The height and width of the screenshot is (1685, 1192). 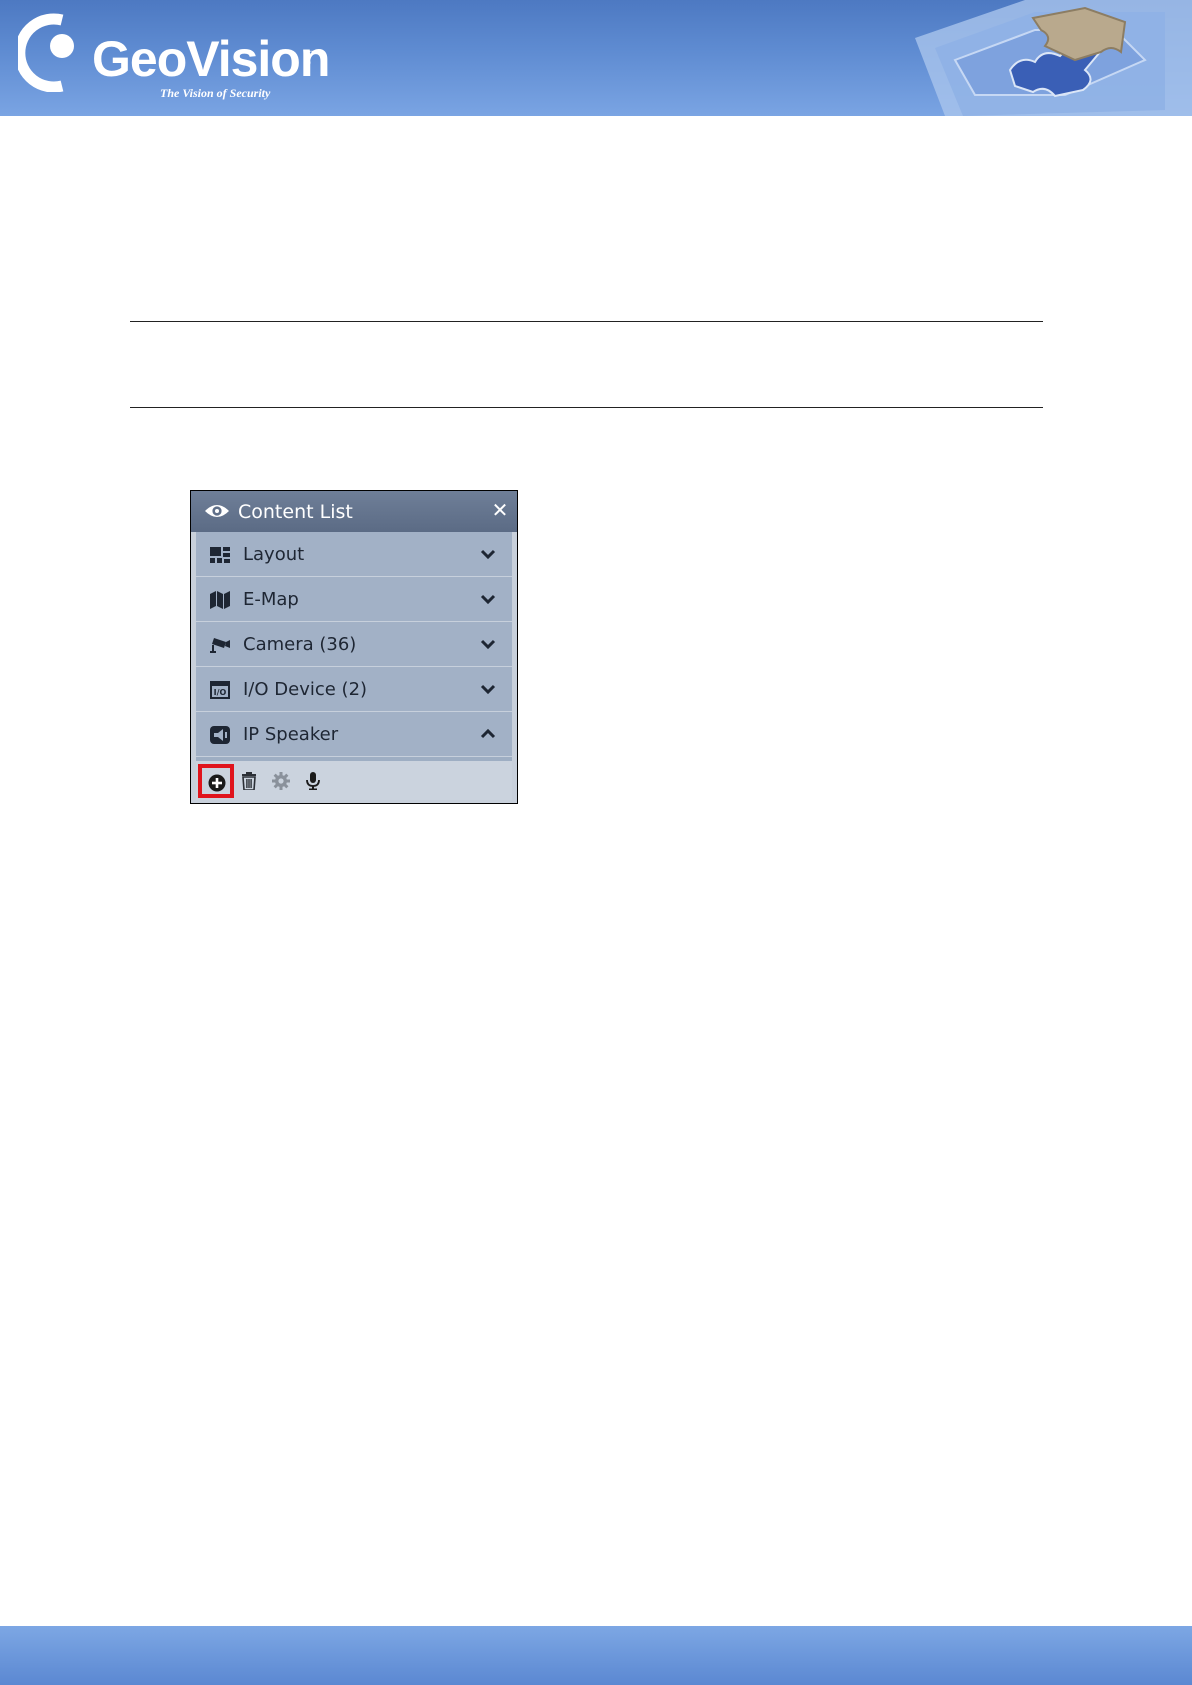 What do you see at coordinates (354, 554) in the screenshot?
I see `list-item-layout: Layout` at bounding box center [354, 554].